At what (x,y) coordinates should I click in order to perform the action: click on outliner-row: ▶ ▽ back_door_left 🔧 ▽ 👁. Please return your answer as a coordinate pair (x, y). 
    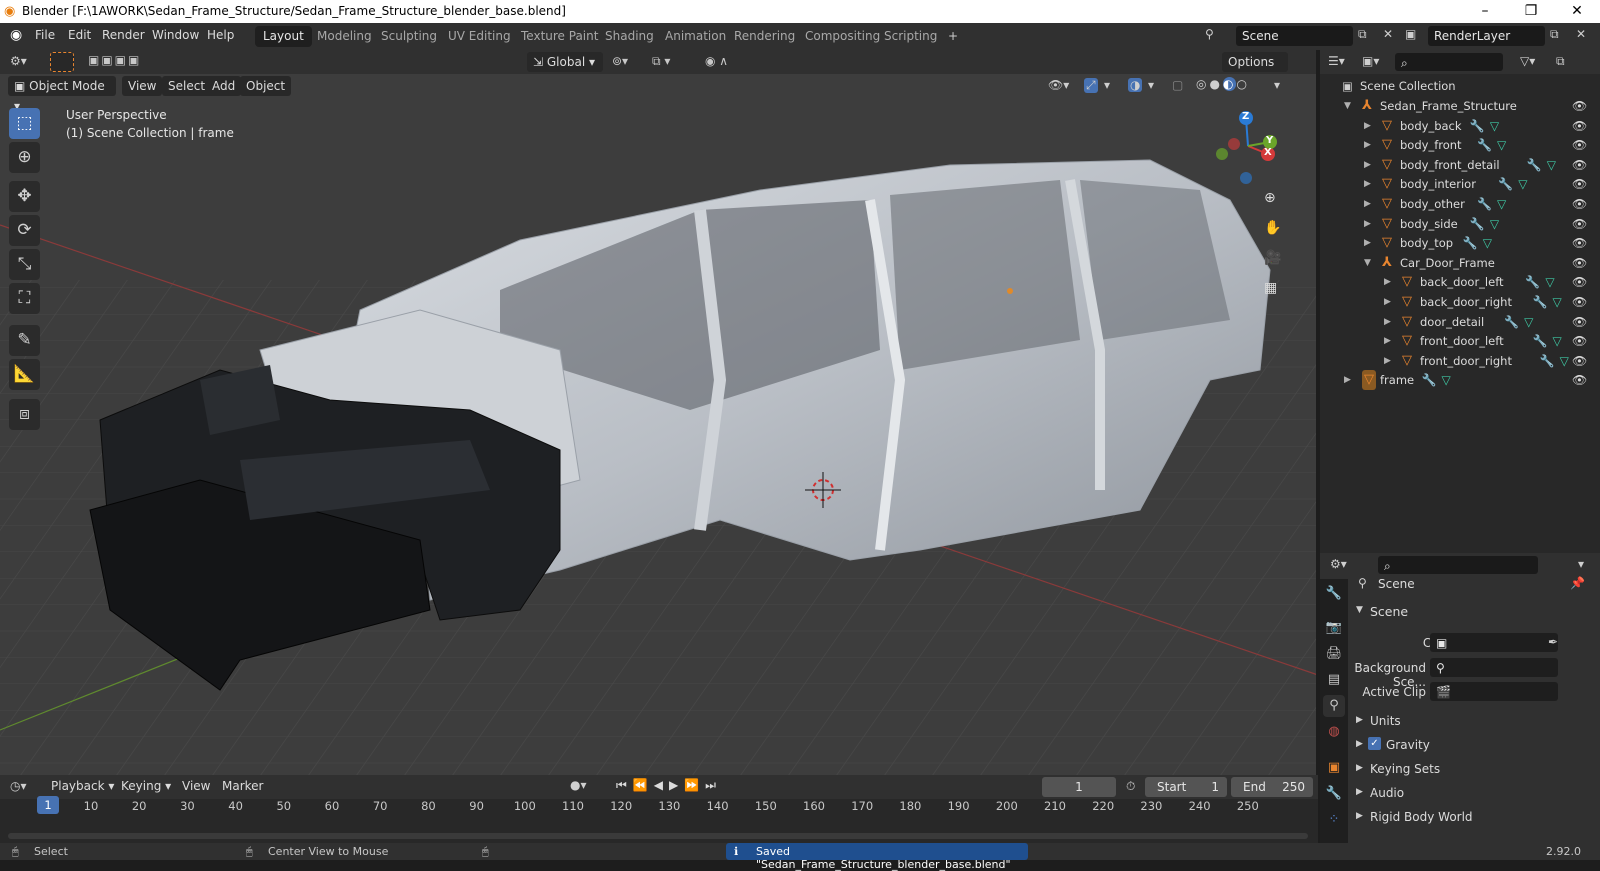
    Looking at the image, I should click on (1460, 282).